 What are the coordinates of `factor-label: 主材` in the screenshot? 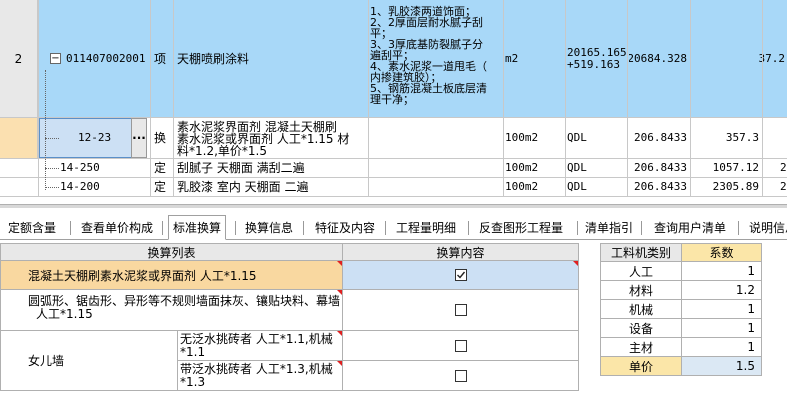 It's located at (641, 347).